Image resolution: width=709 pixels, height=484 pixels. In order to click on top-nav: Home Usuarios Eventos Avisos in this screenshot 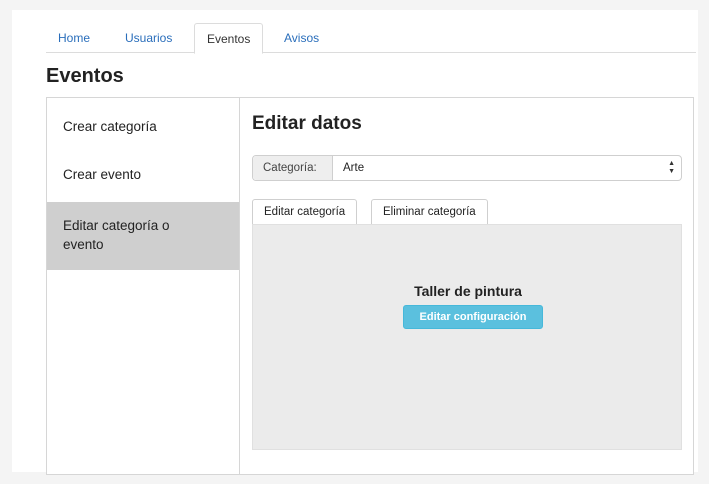, I will do `click(371, 38)`.